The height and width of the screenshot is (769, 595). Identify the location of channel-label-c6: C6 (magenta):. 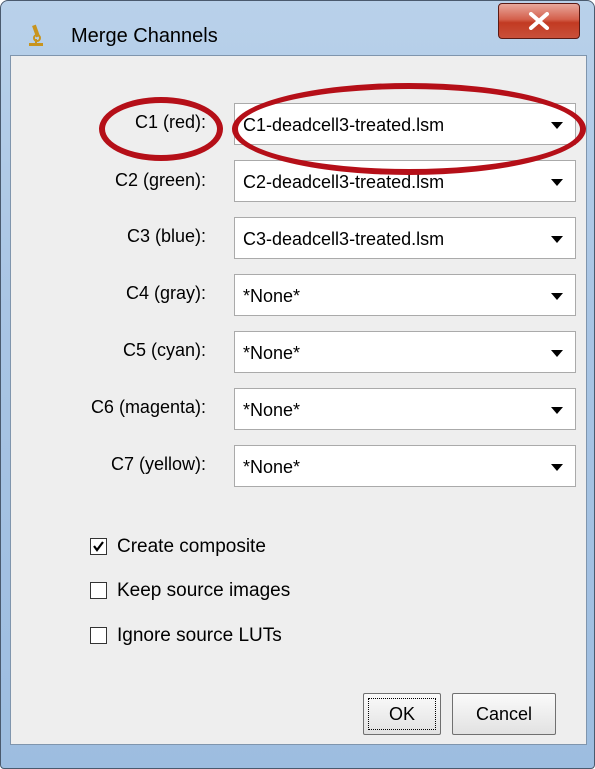
(148, 407).